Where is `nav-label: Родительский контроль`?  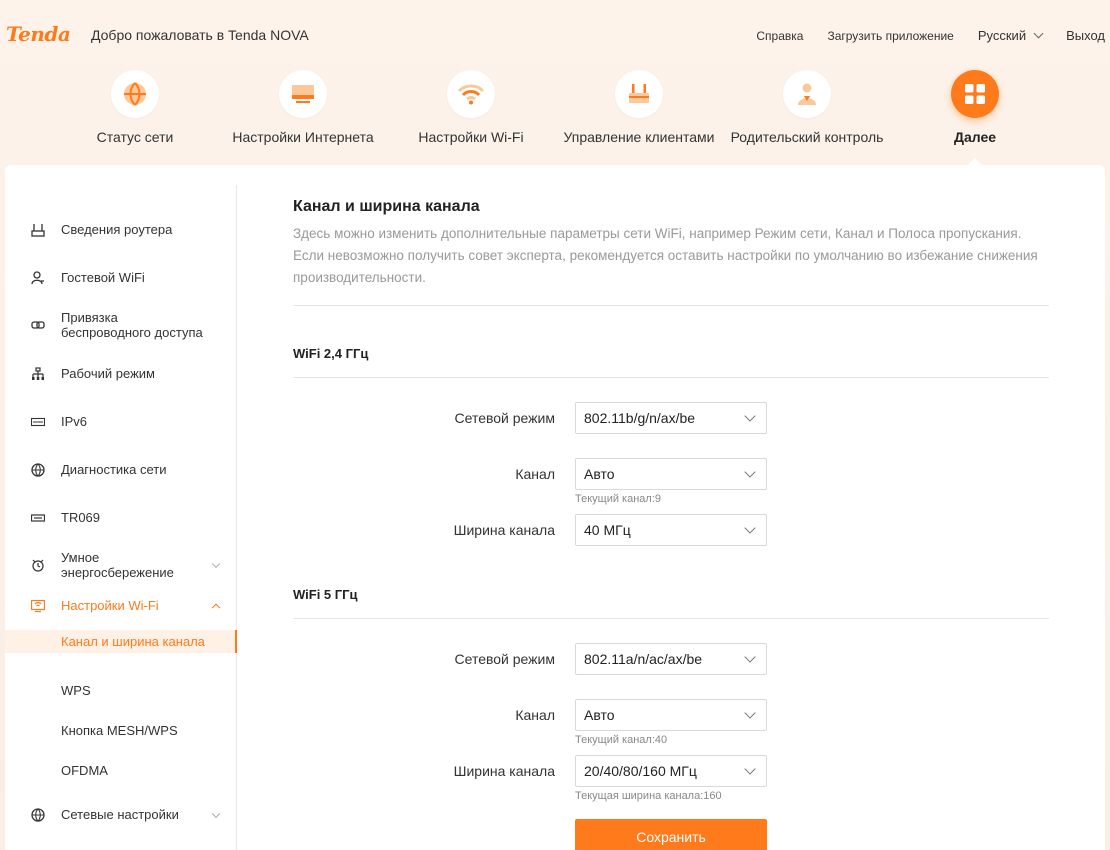 nav-label: Родительский контроль is located at coordinates (807, 137).